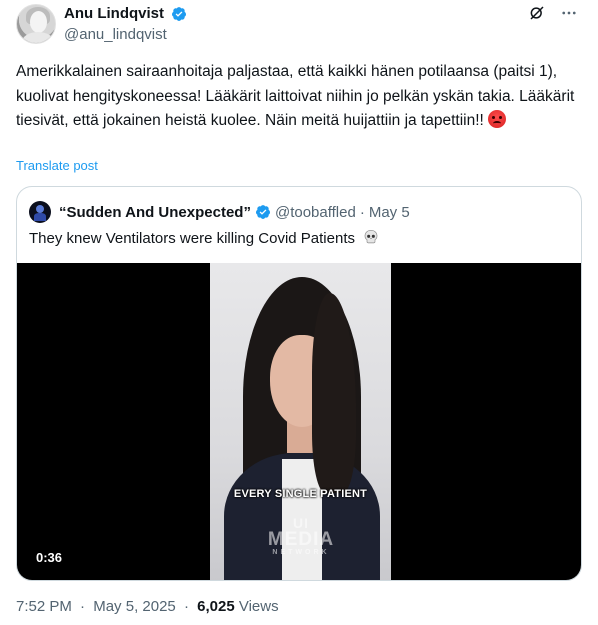  Describe the element at coordinates (262, 212) in the screenshot. I see `quoted-verified-badge-icon` at that location.